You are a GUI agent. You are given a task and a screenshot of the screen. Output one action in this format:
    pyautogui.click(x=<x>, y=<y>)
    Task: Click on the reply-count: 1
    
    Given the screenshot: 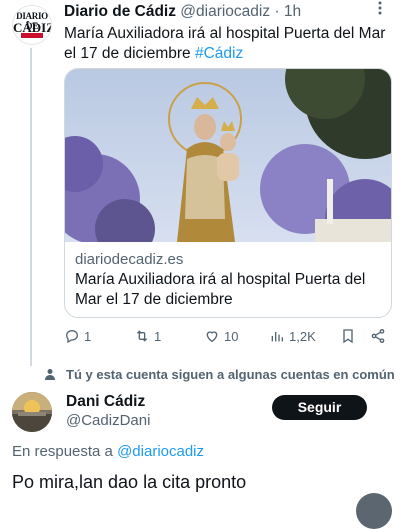 What is the action you would take?
    pyautogui.click(x=88, y=336)
    